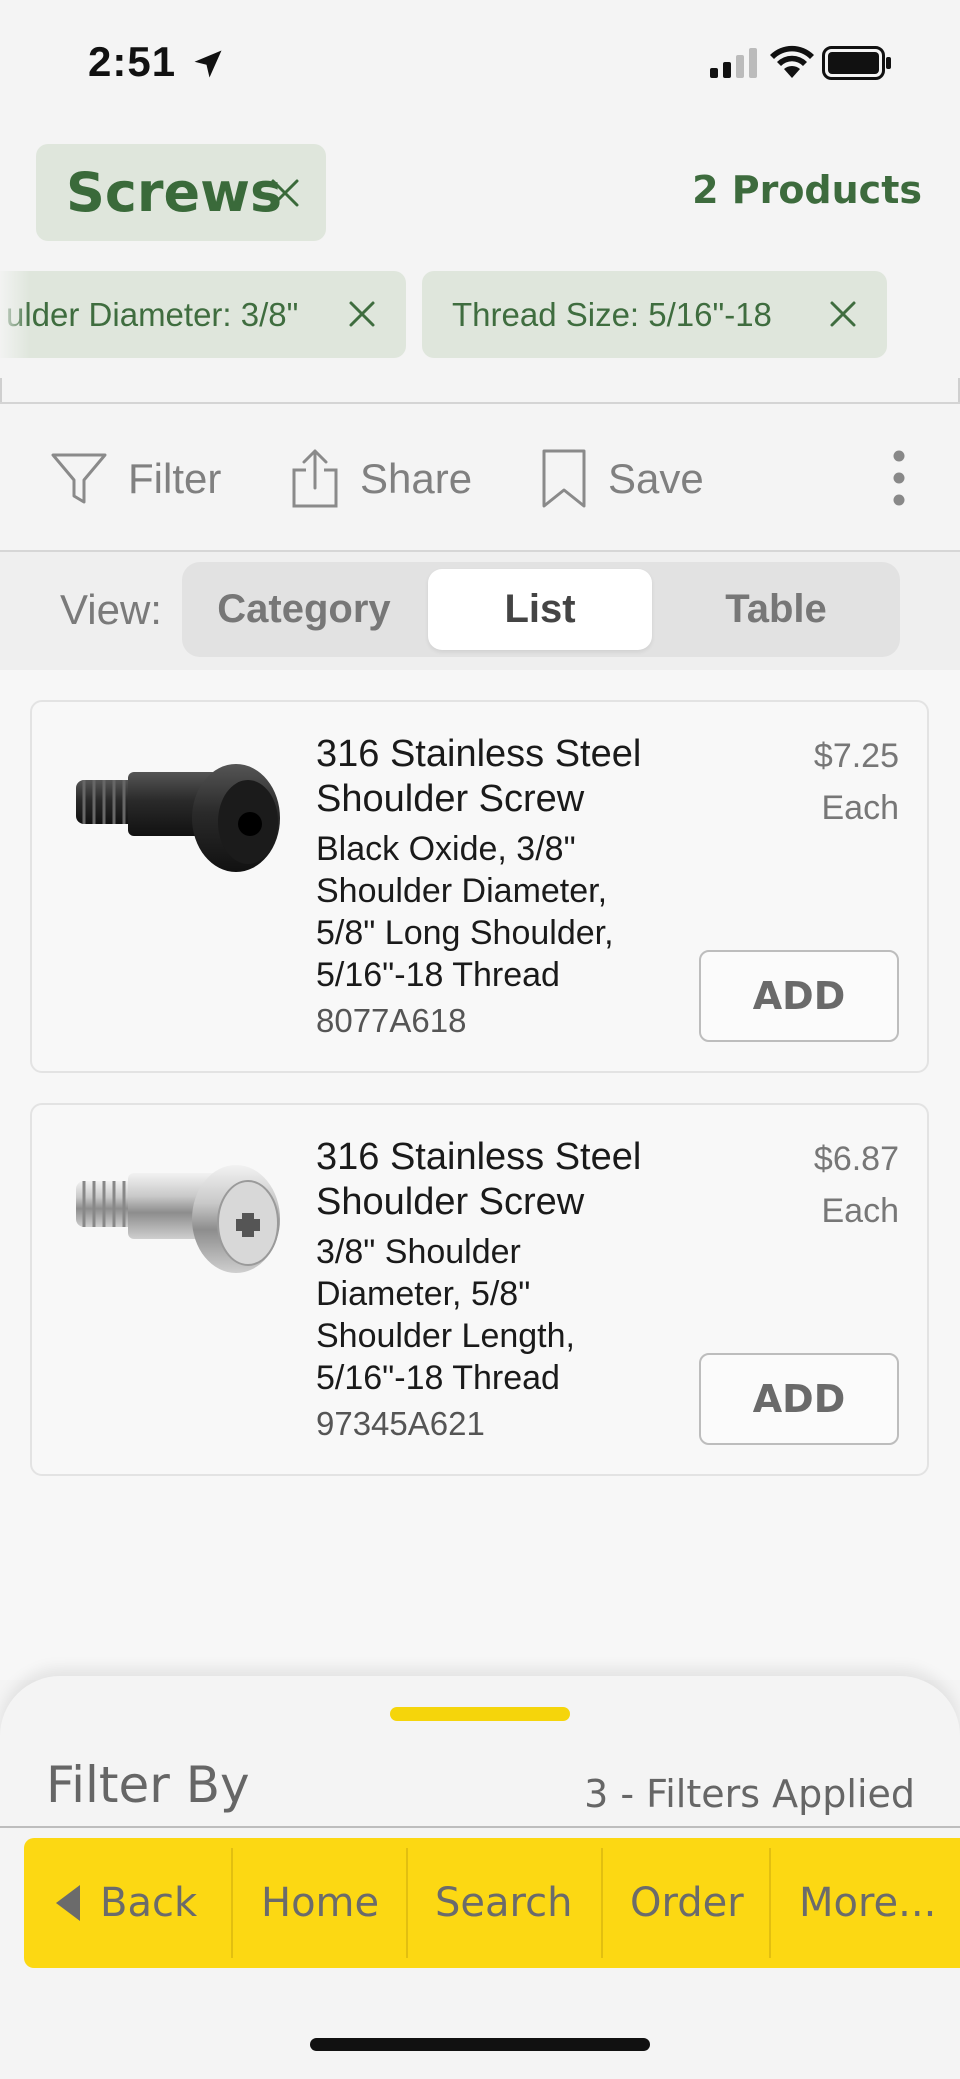  Describe the element at coordinates (480, 477) in the screenshot. I see `action-toolbar: Filter Share Save` at that location.